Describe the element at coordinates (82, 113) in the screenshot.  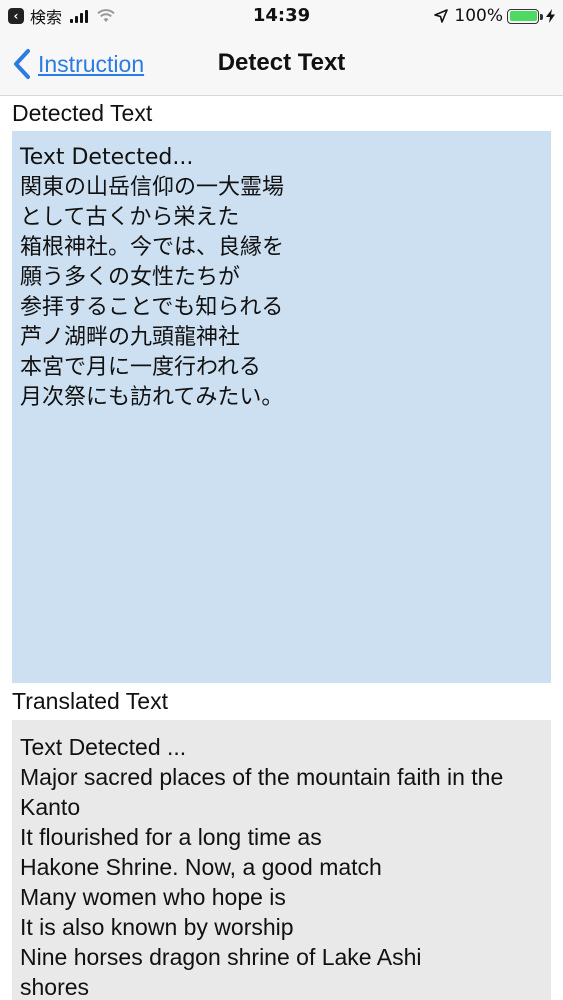
I see `detected-text-label: Detected Text` at that location.